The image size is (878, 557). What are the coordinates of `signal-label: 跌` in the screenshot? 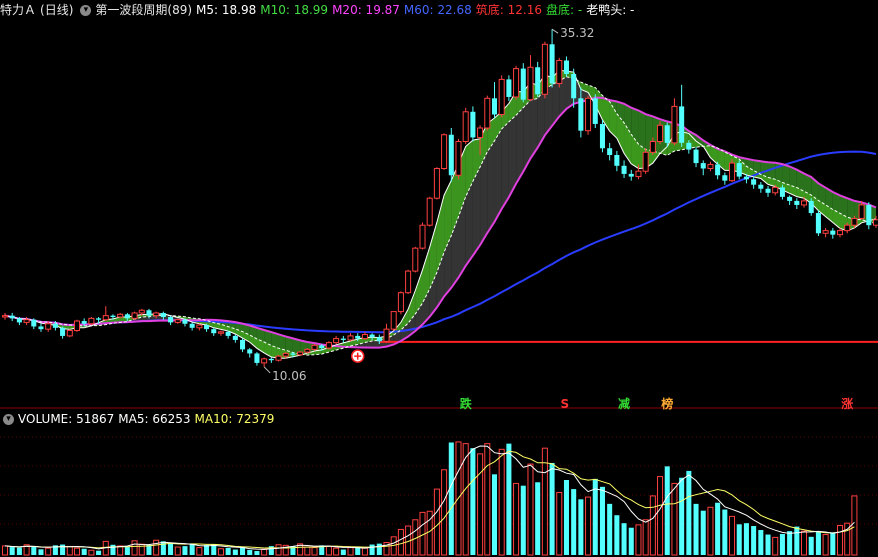 It's located at (466, 403).